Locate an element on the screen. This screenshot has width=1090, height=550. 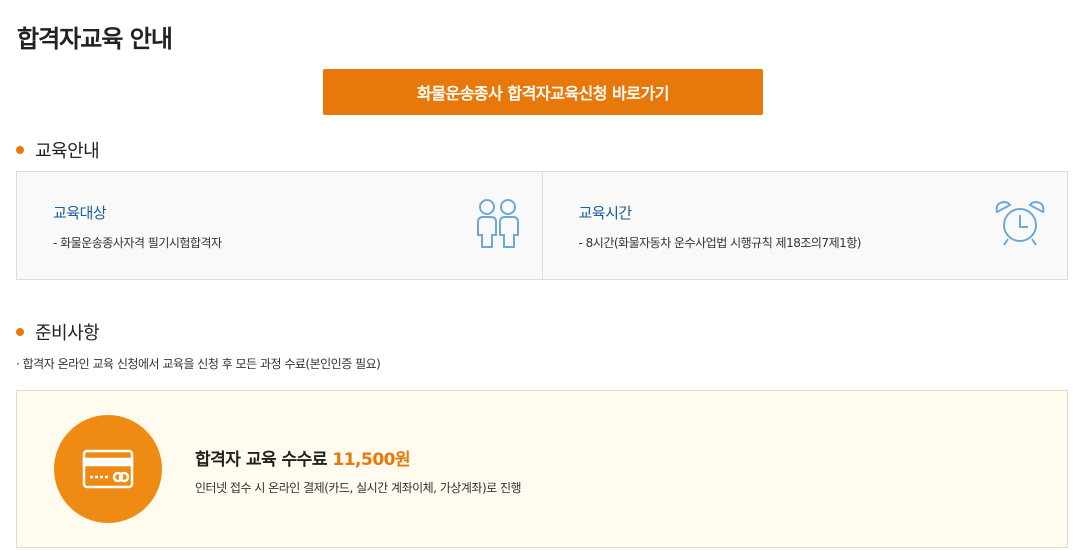
credit-card-icon is located at coordinates (108, 469).